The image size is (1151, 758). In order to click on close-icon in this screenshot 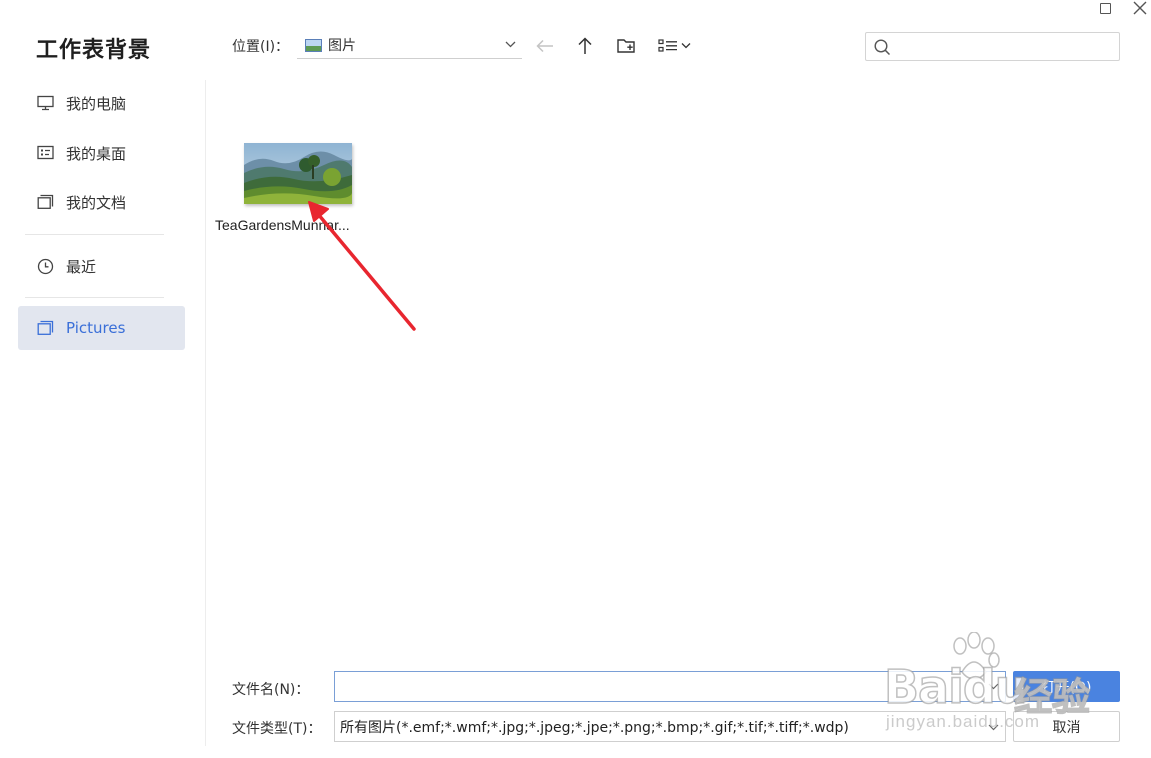, I will do `click(1140, 8)`.